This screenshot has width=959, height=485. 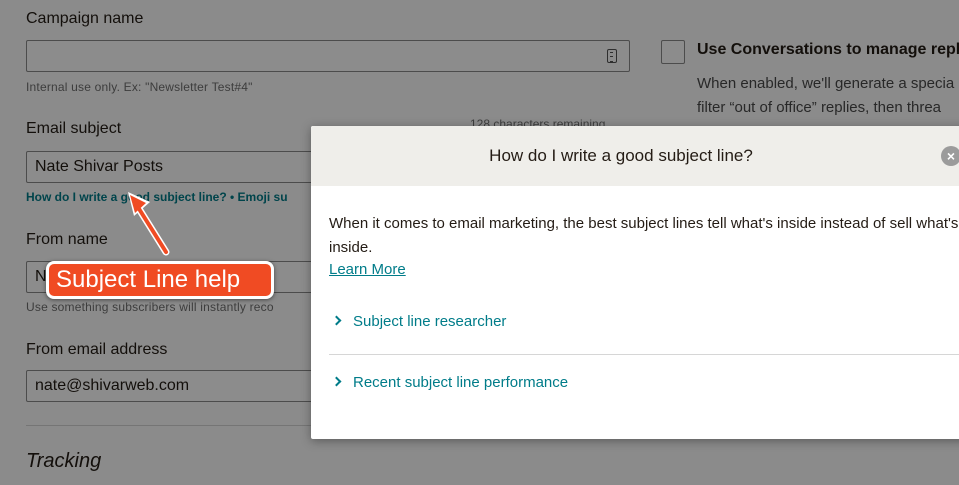 I want to click on accordion-recent-subject-line-performance: Recent subject line performance, so click(x=644, y=386).